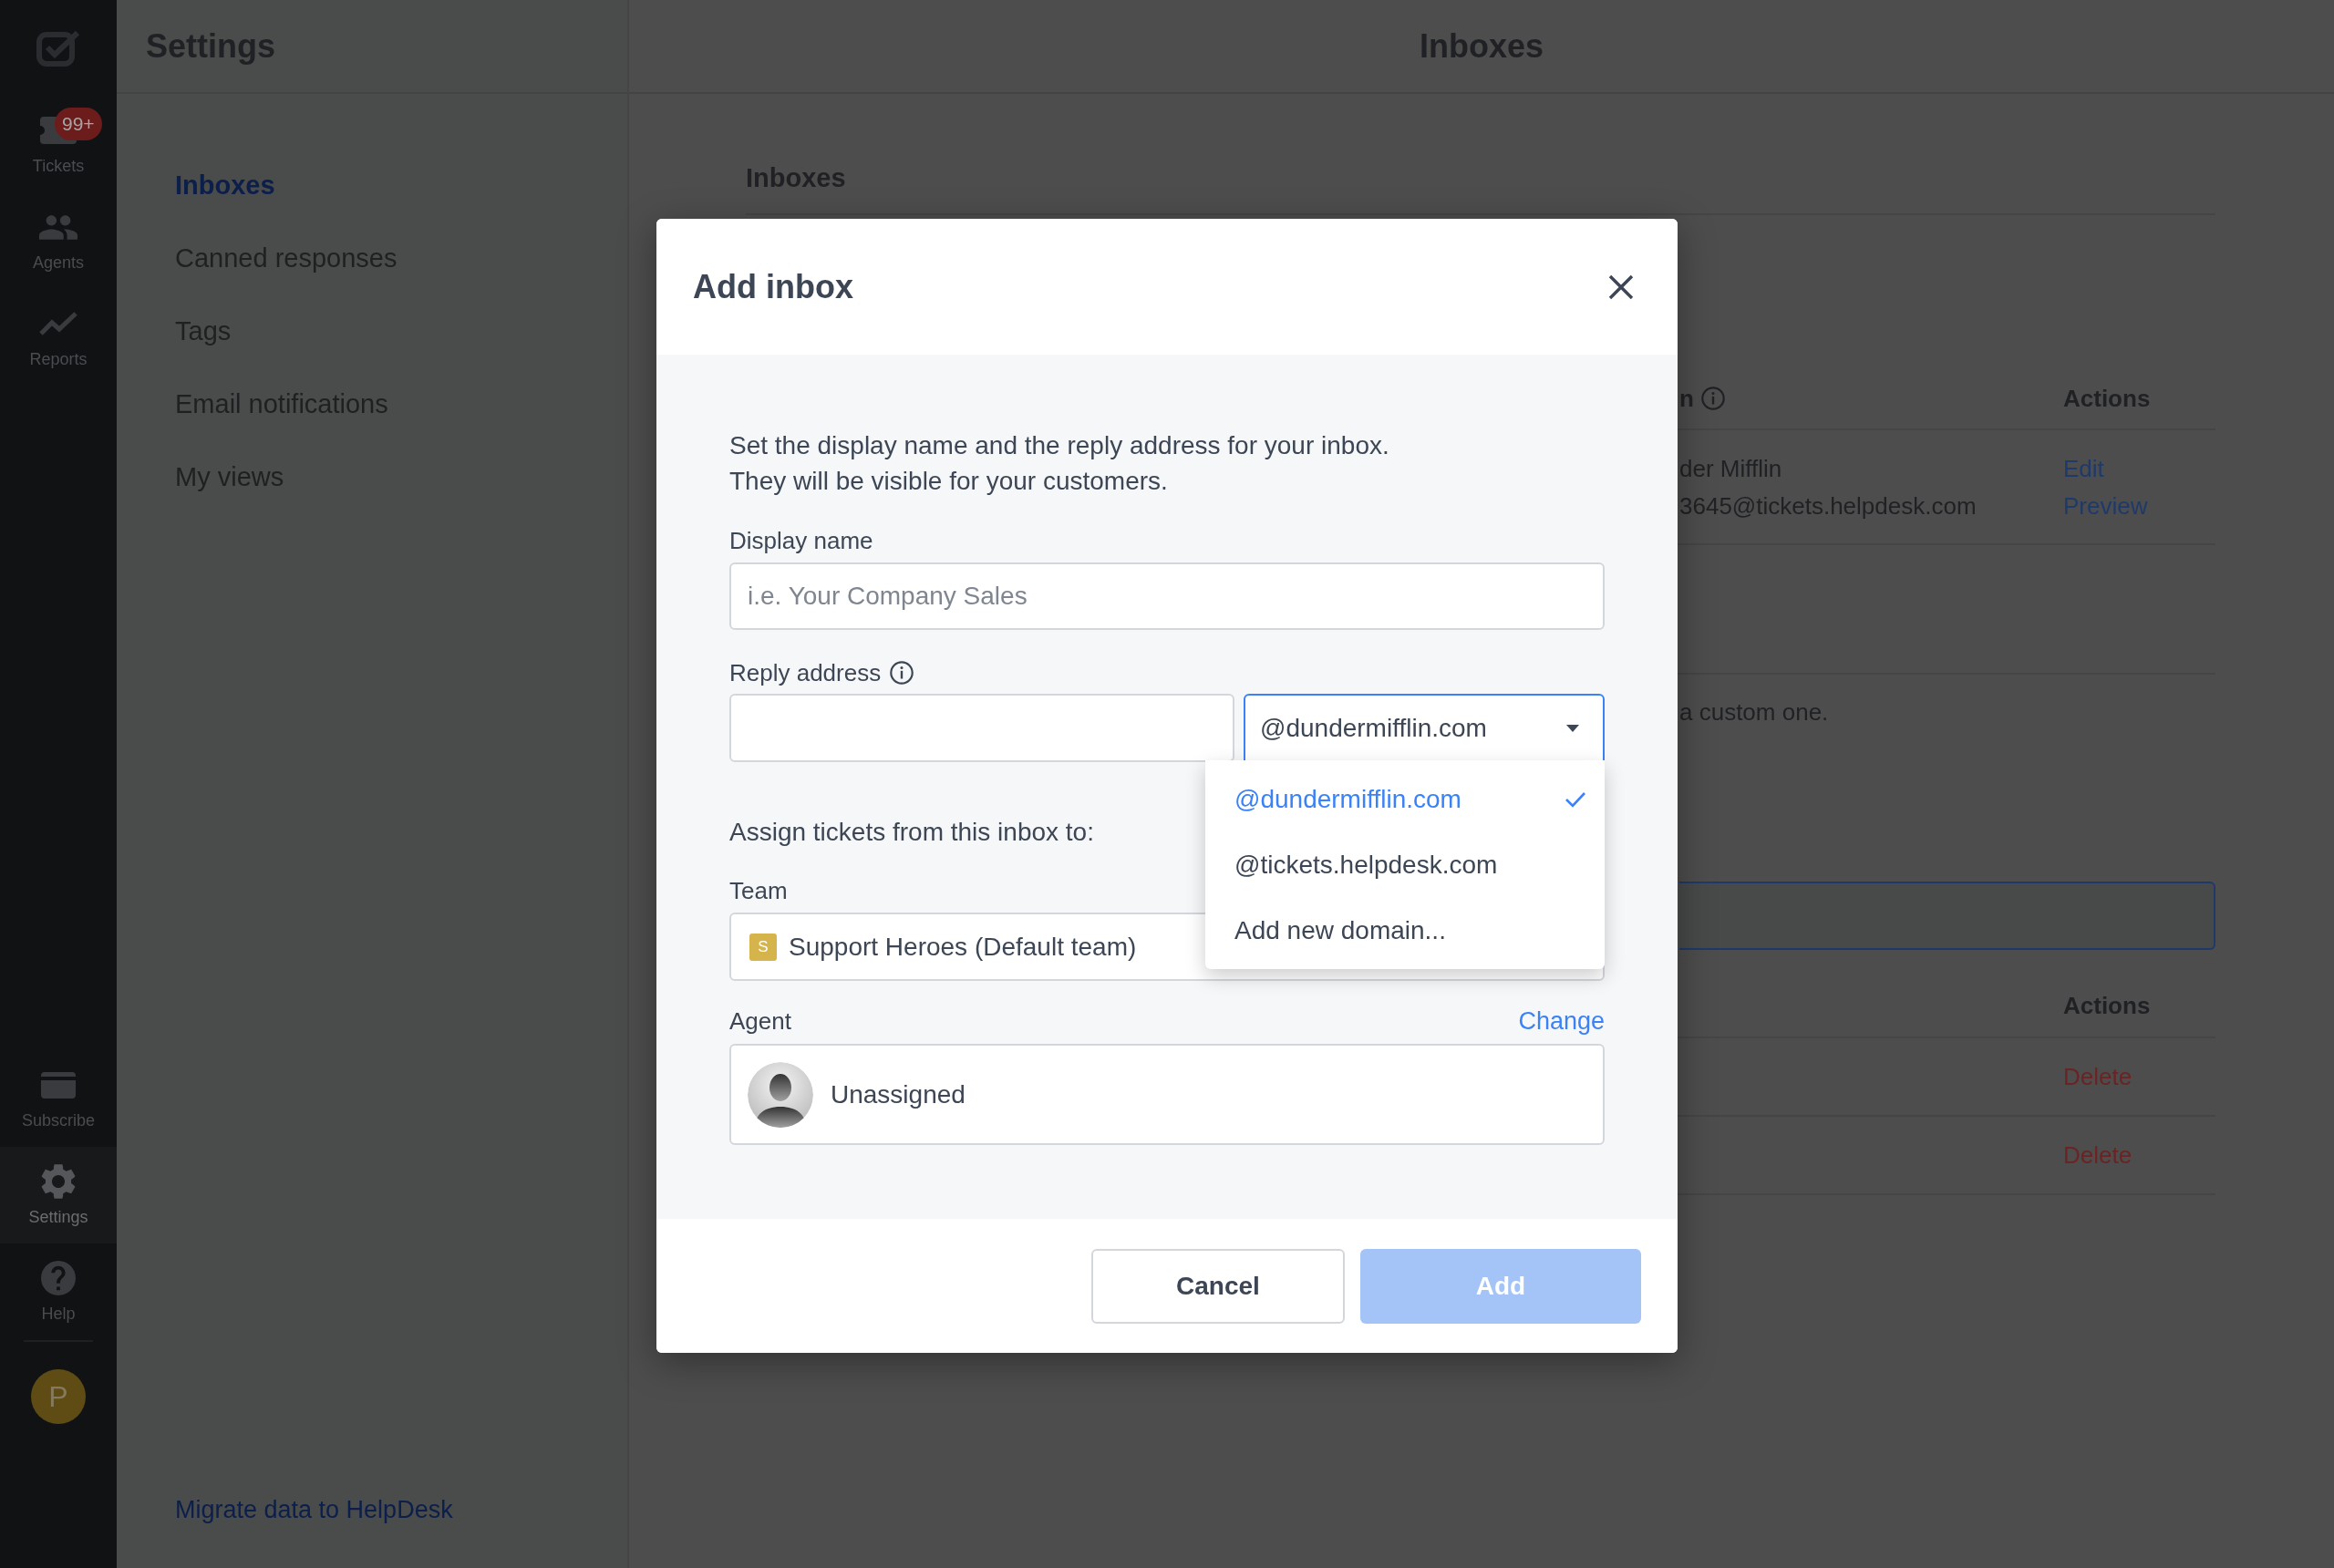 The height and width of the screenshot is (1568, 2334). I want to click on display-name-input: i.e. Your Company Sales, so click(1167, 596).